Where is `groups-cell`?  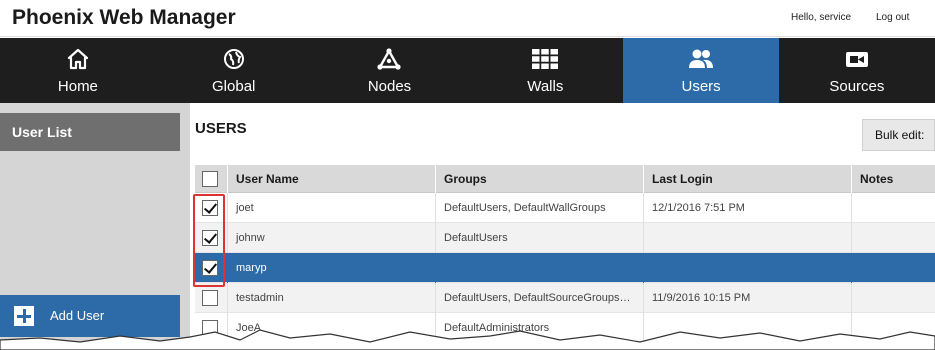 groups-cell is located at coordinates (539, 268).